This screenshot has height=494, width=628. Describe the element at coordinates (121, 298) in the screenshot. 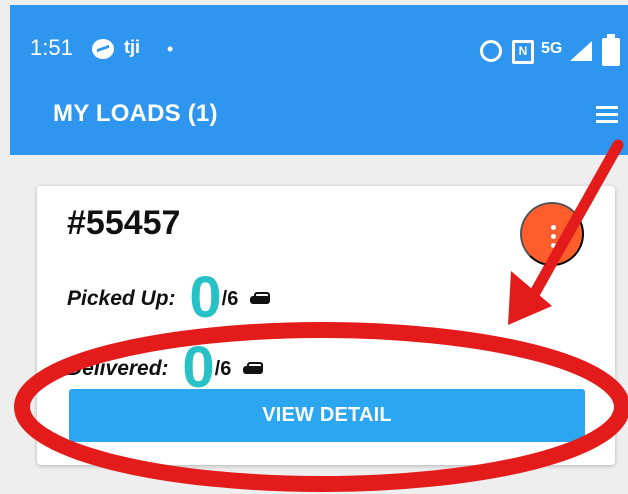

I see `picked-up-label: Picked Up:` at that location.